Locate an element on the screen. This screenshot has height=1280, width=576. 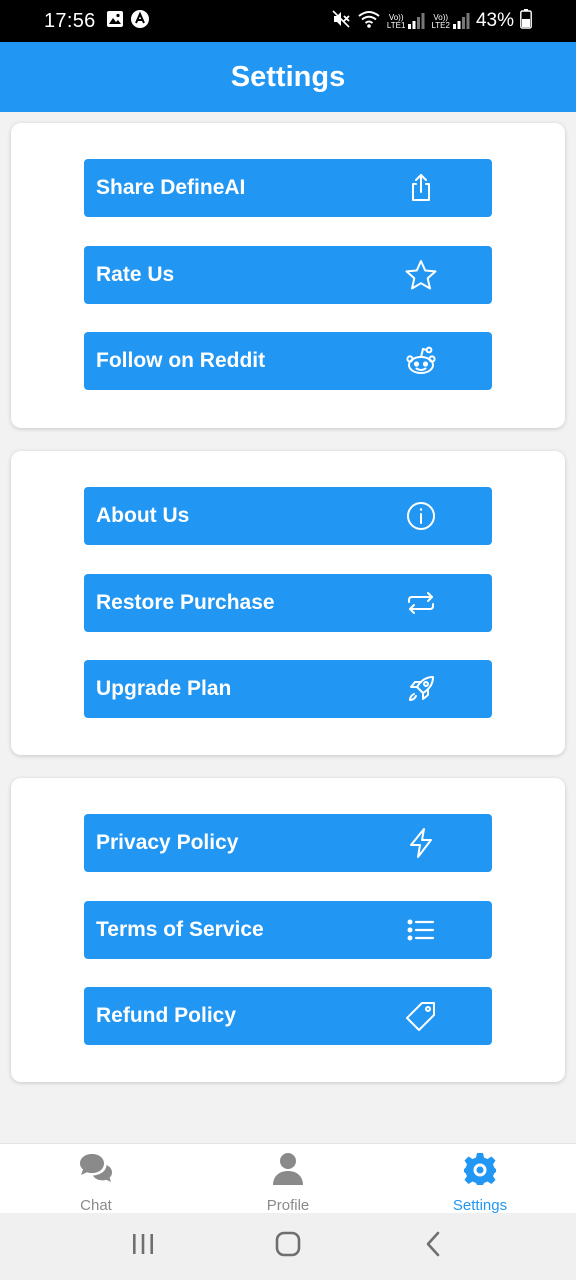
follow-reddit-button-label: Follow on Reddit is located at coordinates (181, 360).